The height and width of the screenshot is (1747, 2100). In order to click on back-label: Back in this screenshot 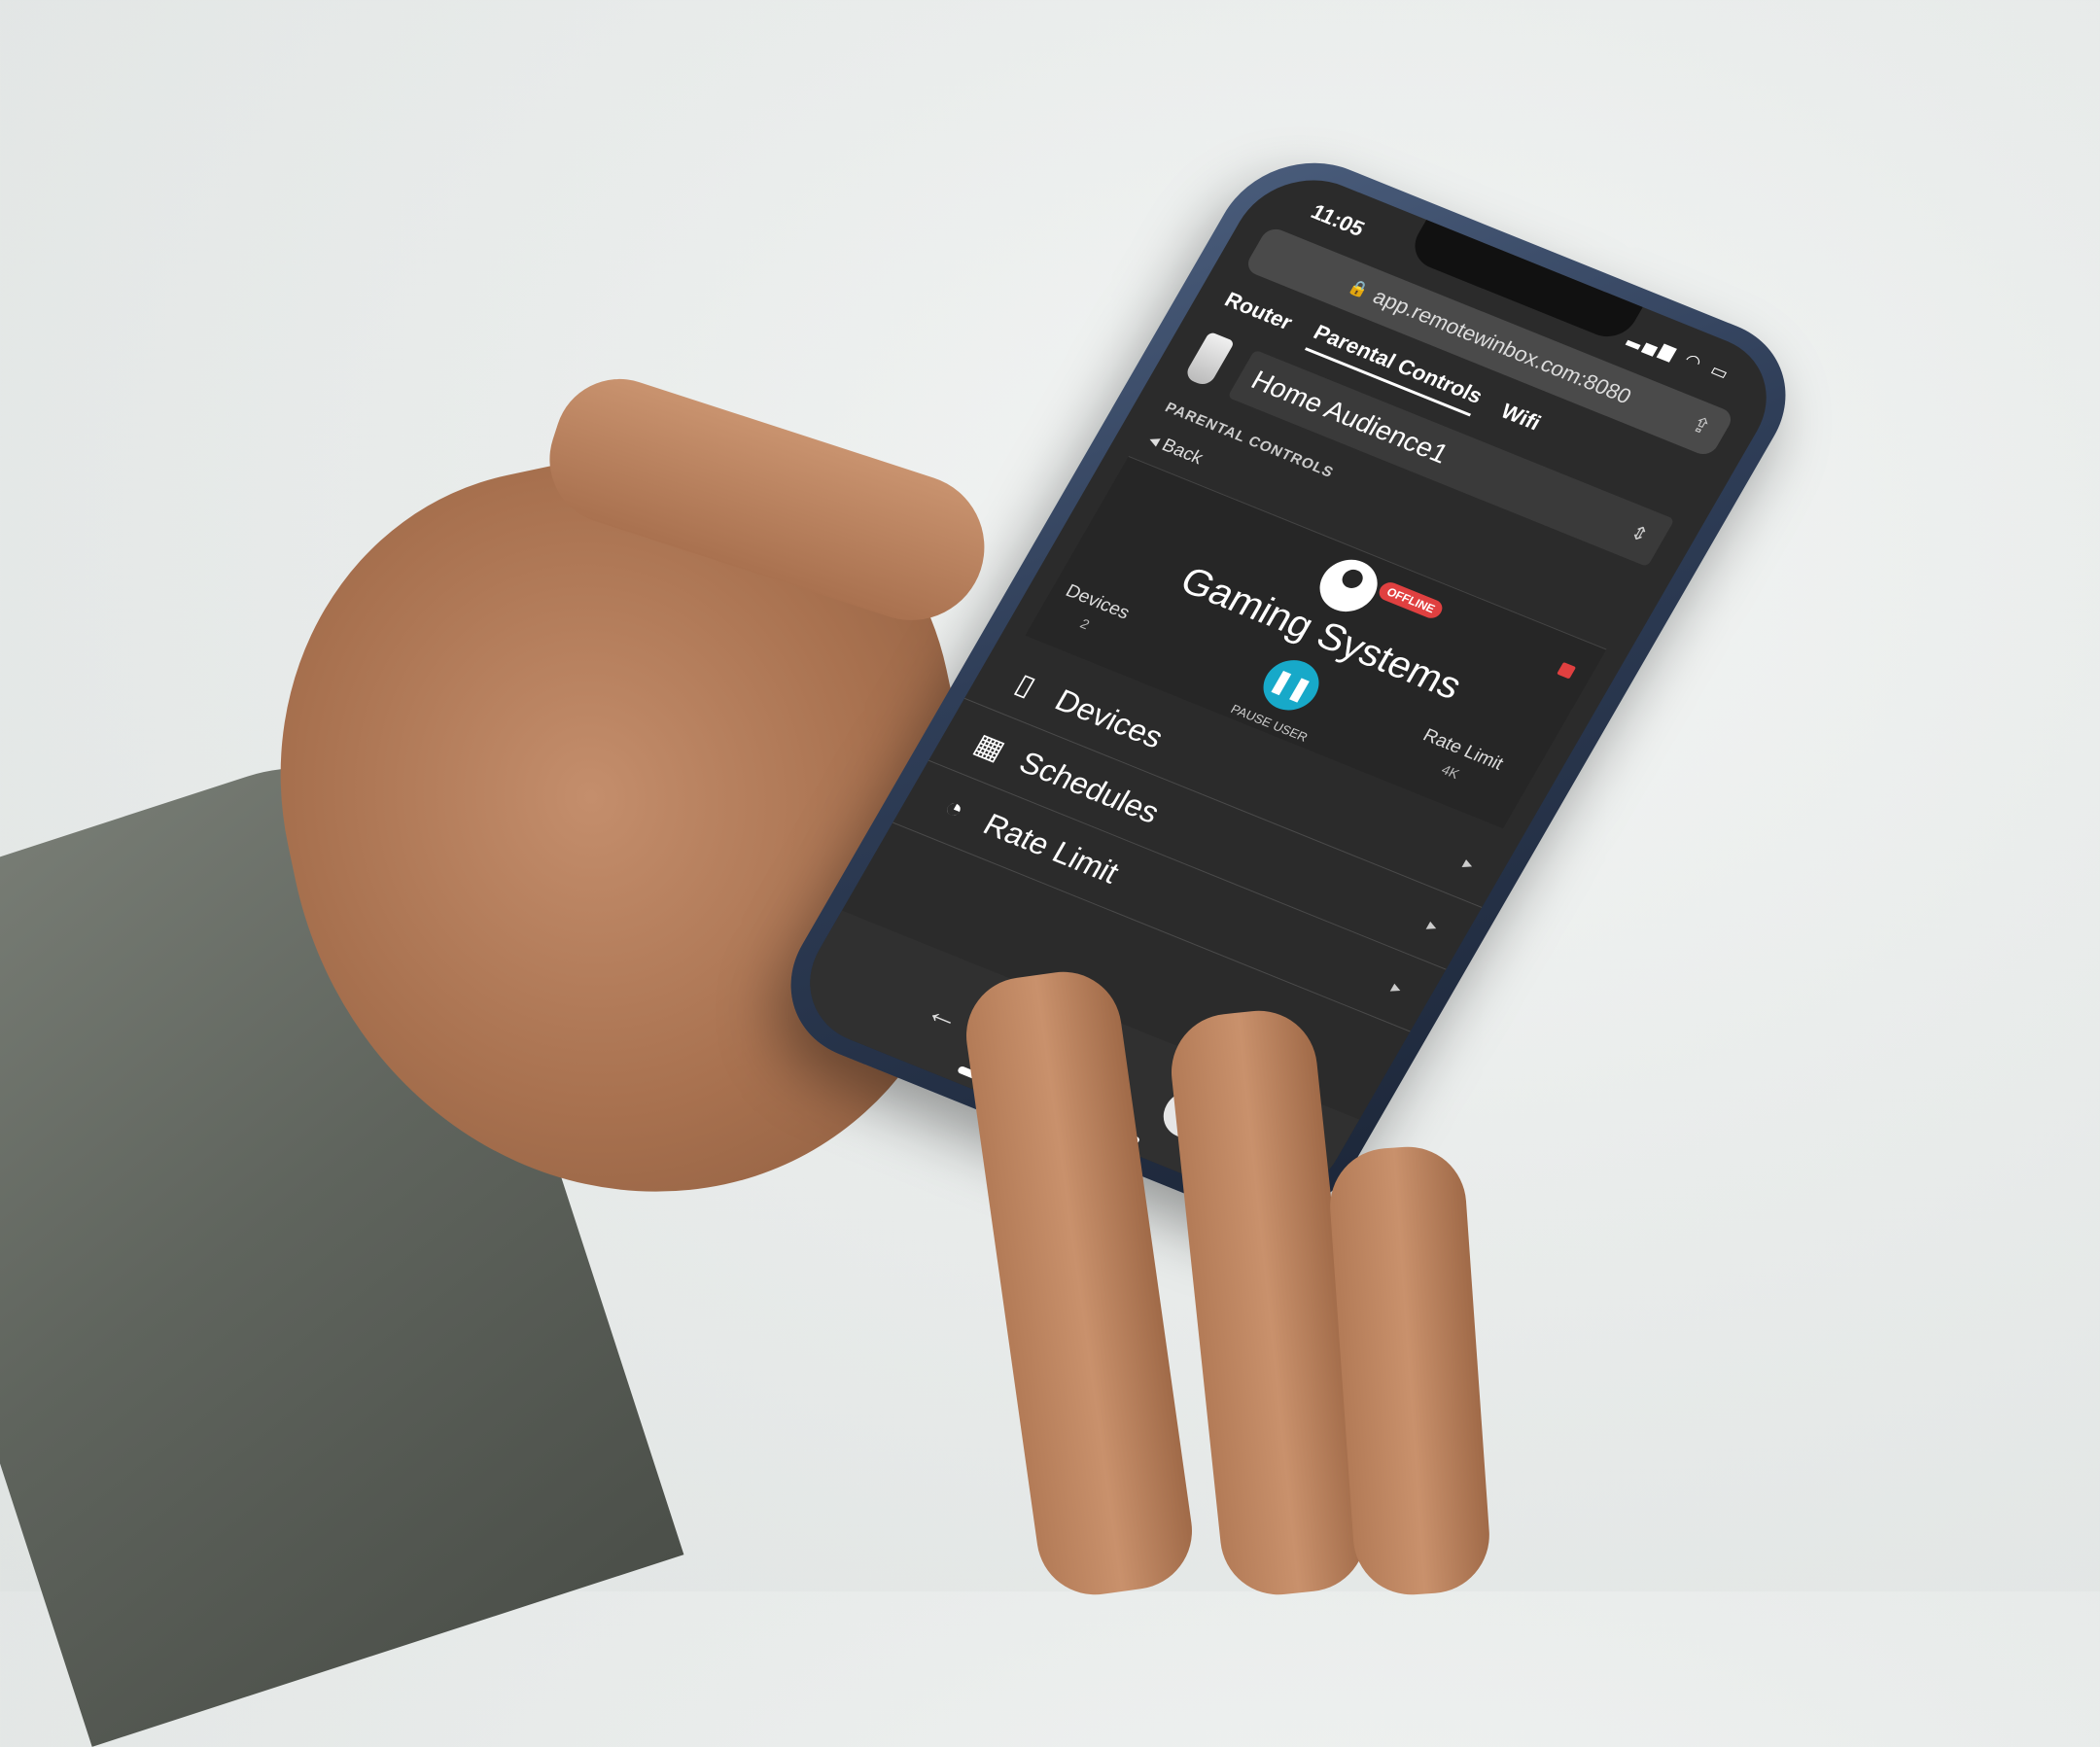, I will do `click(1182, 452)`.